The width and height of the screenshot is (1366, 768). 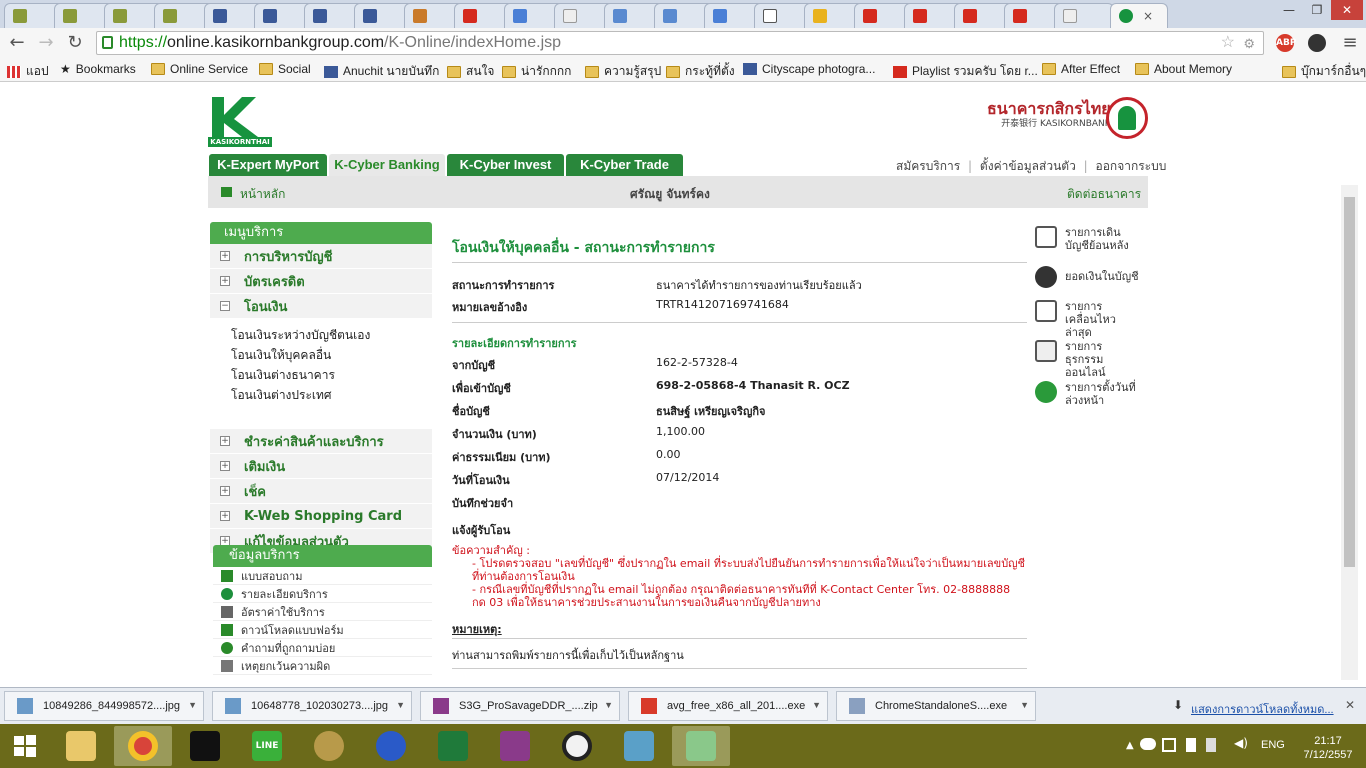 What do you see at coordinates (322, 612) in the screenshot?
I see `info-service-rates: อัตราค่าใช้บริการ` at bounding box center [322, 612].